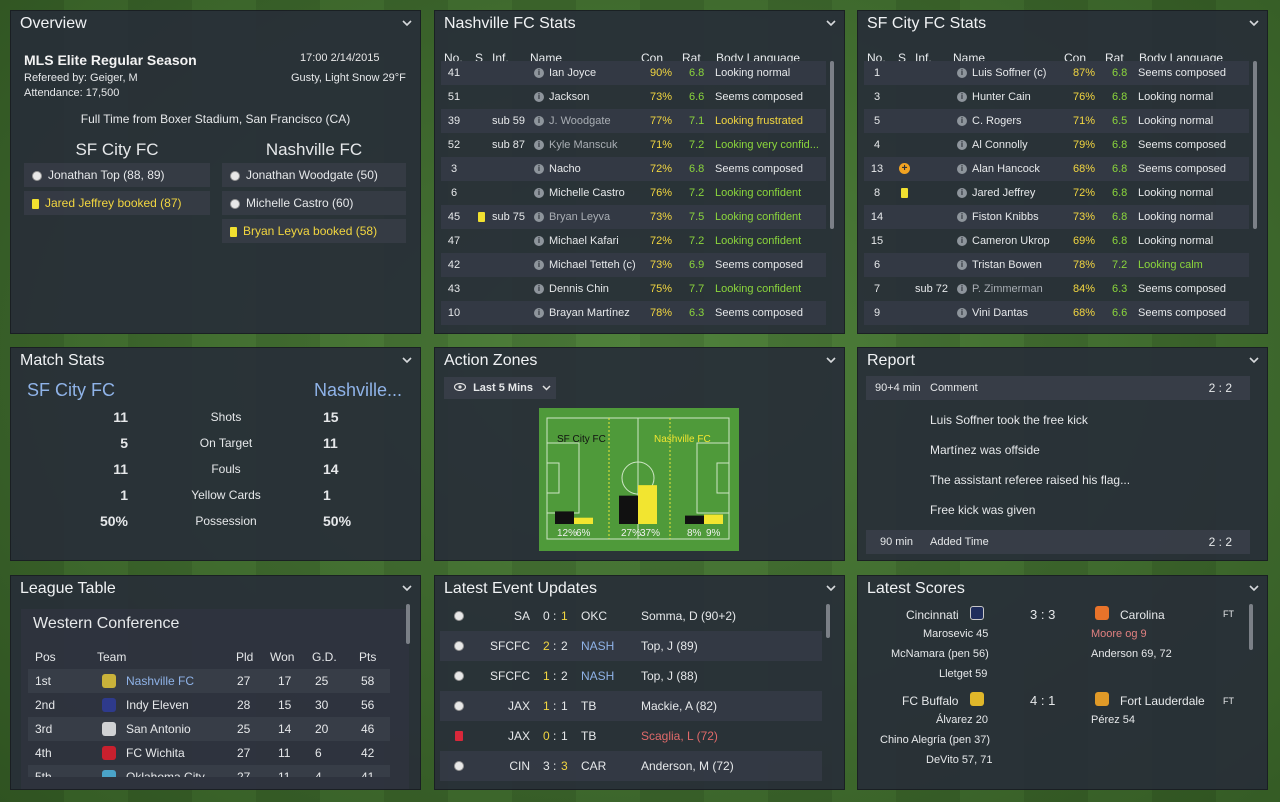  Describe the element at coordinates (932, 615) in the screenshot. I see `score-home-team: Cincinnati` at that location.